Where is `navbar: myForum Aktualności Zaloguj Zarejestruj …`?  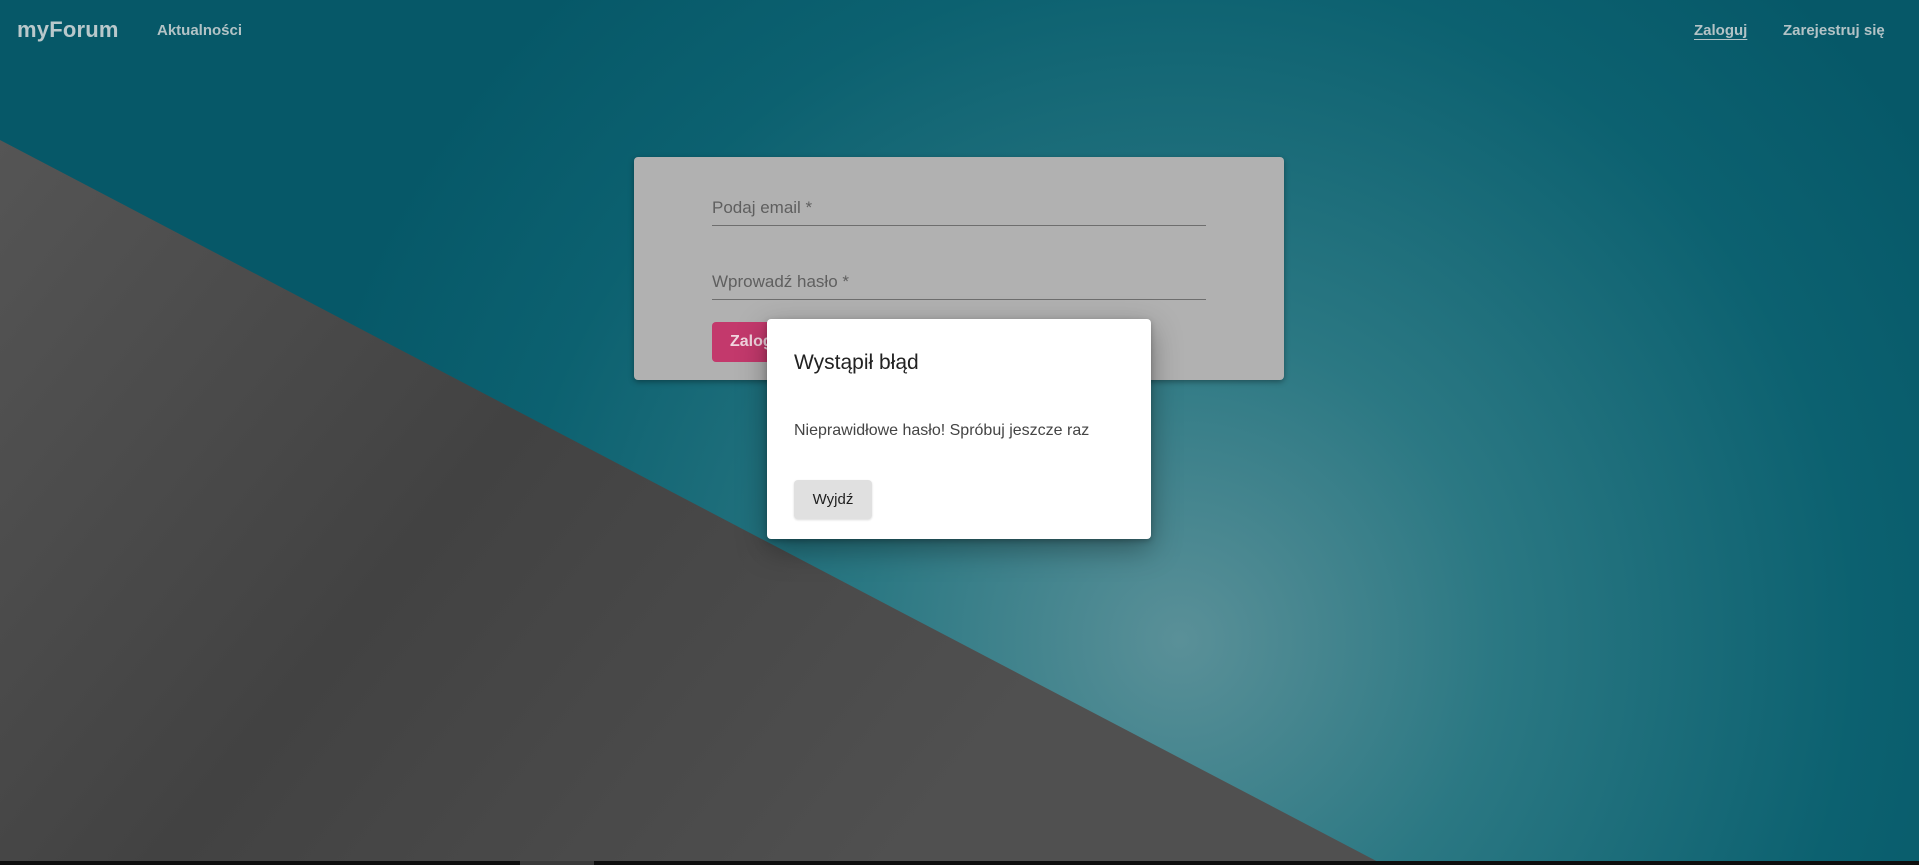
navbar: myForum Aktualności Zaloguj Zarejestruj … is located at coordinates (959, 31).